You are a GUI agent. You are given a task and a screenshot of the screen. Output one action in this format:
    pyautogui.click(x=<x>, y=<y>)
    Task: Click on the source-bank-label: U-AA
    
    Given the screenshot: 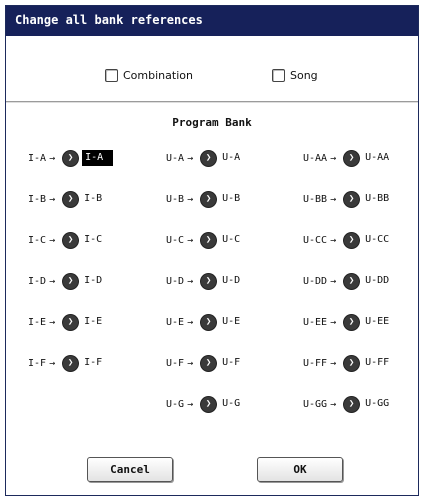 What is the action you would take?
    pyautogui.click(x=315, y=158)
    